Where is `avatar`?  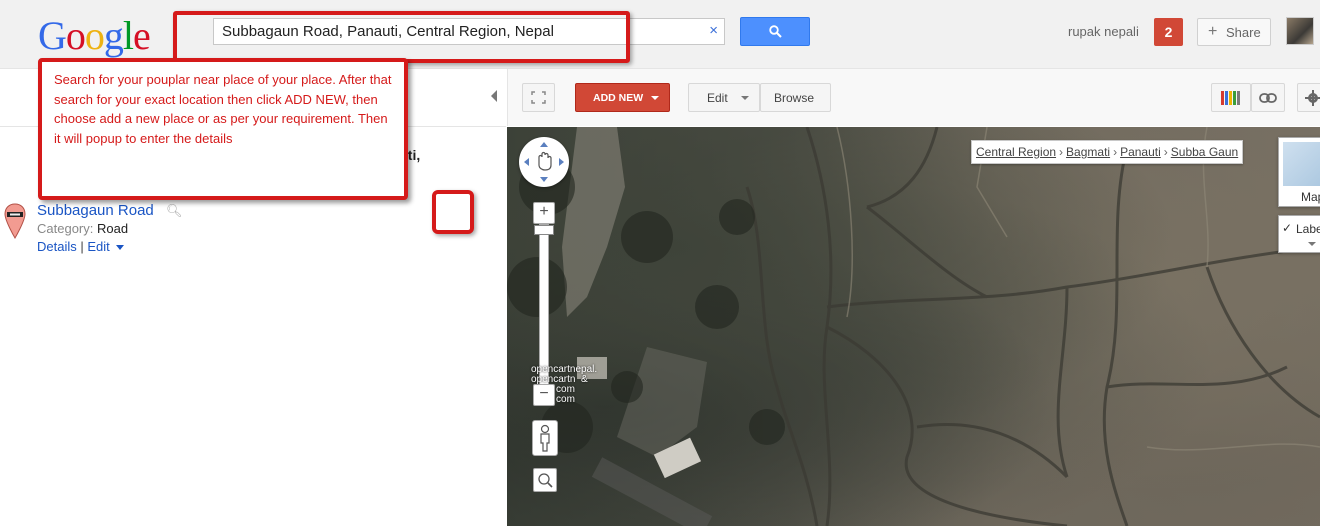
avatar is located at coordinates (1300, 31).